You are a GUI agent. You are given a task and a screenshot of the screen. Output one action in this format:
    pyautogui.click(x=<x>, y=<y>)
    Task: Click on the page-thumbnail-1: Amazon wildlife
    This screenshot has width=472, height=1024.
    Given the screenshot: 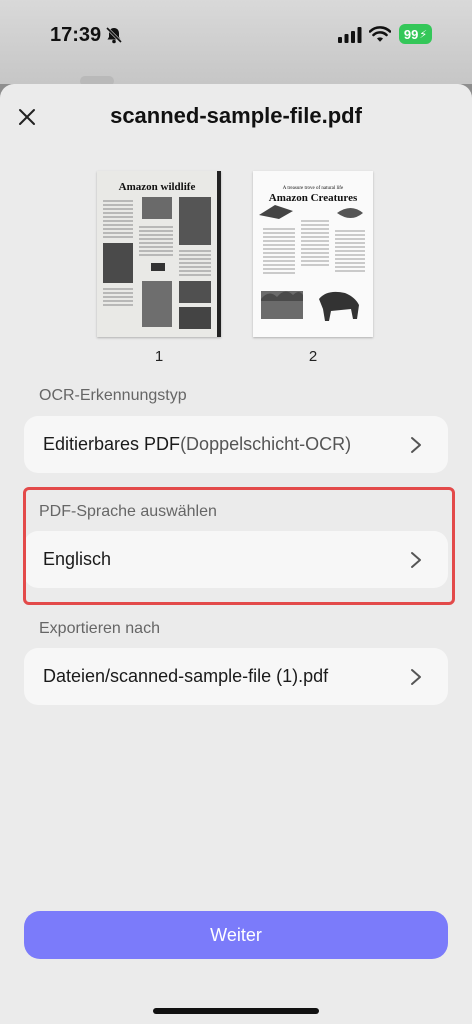 What is the action you would take?
    pyautogui.click(x=159, y=254)
    